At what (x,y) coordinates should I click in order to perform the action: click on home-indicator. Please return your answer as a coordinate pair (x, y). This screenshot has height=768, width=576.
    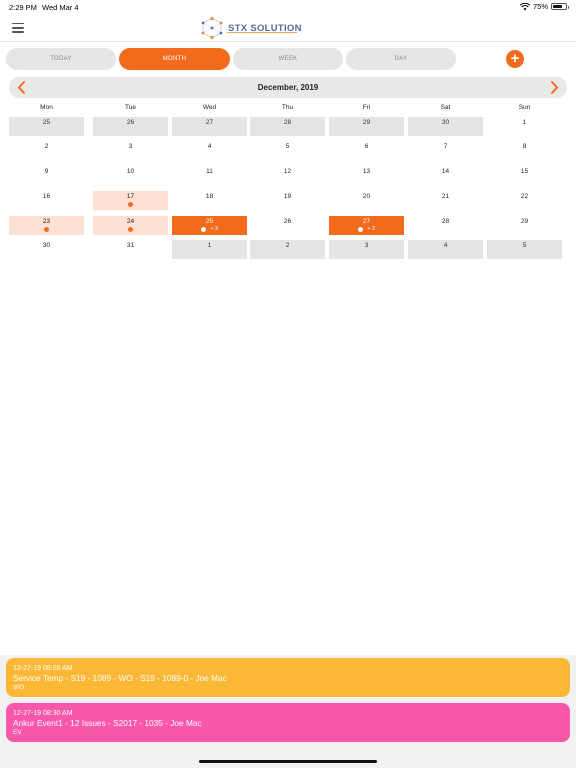
    Looking at the image, I should click on (288, 761).